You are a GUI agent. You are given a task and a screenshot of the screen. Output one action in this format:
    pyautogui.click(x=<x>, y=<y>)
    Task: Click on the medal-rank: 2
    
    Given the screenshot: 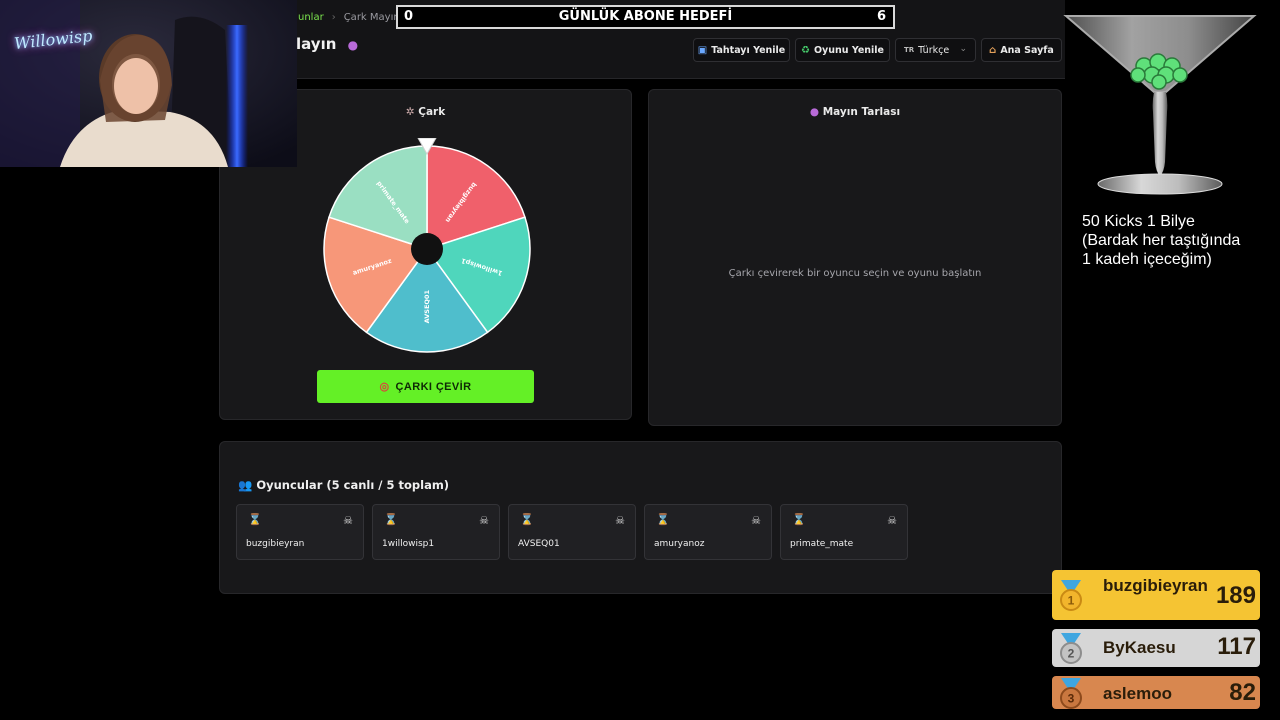 What is the action you would take?
    pyautogui.click(x=1071, y=654)
    